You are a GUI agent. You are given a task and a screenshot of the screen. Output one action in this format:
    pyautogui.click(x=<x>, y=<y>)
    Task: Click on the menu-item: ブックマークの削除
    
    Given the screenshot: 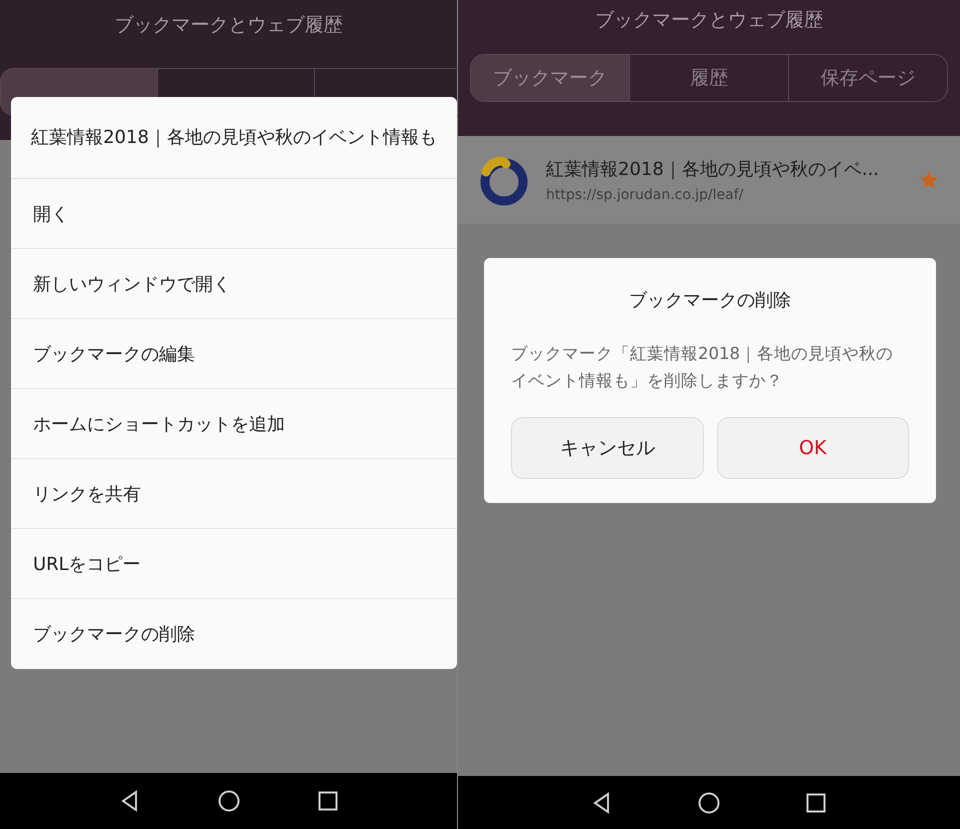 What is the action you would take?
    pyautogui.click(x=234, y=634)
    